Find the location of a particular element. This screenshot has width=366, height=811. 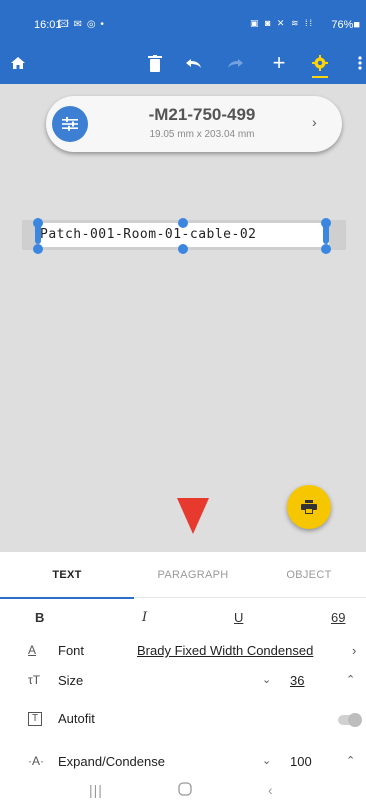

app-bar: 16:01 🖾 ✉ ◎ • ▣ ◙ ✕ ≋ ⁞⁞ 76%■ + is located at coordinates (183, 42).